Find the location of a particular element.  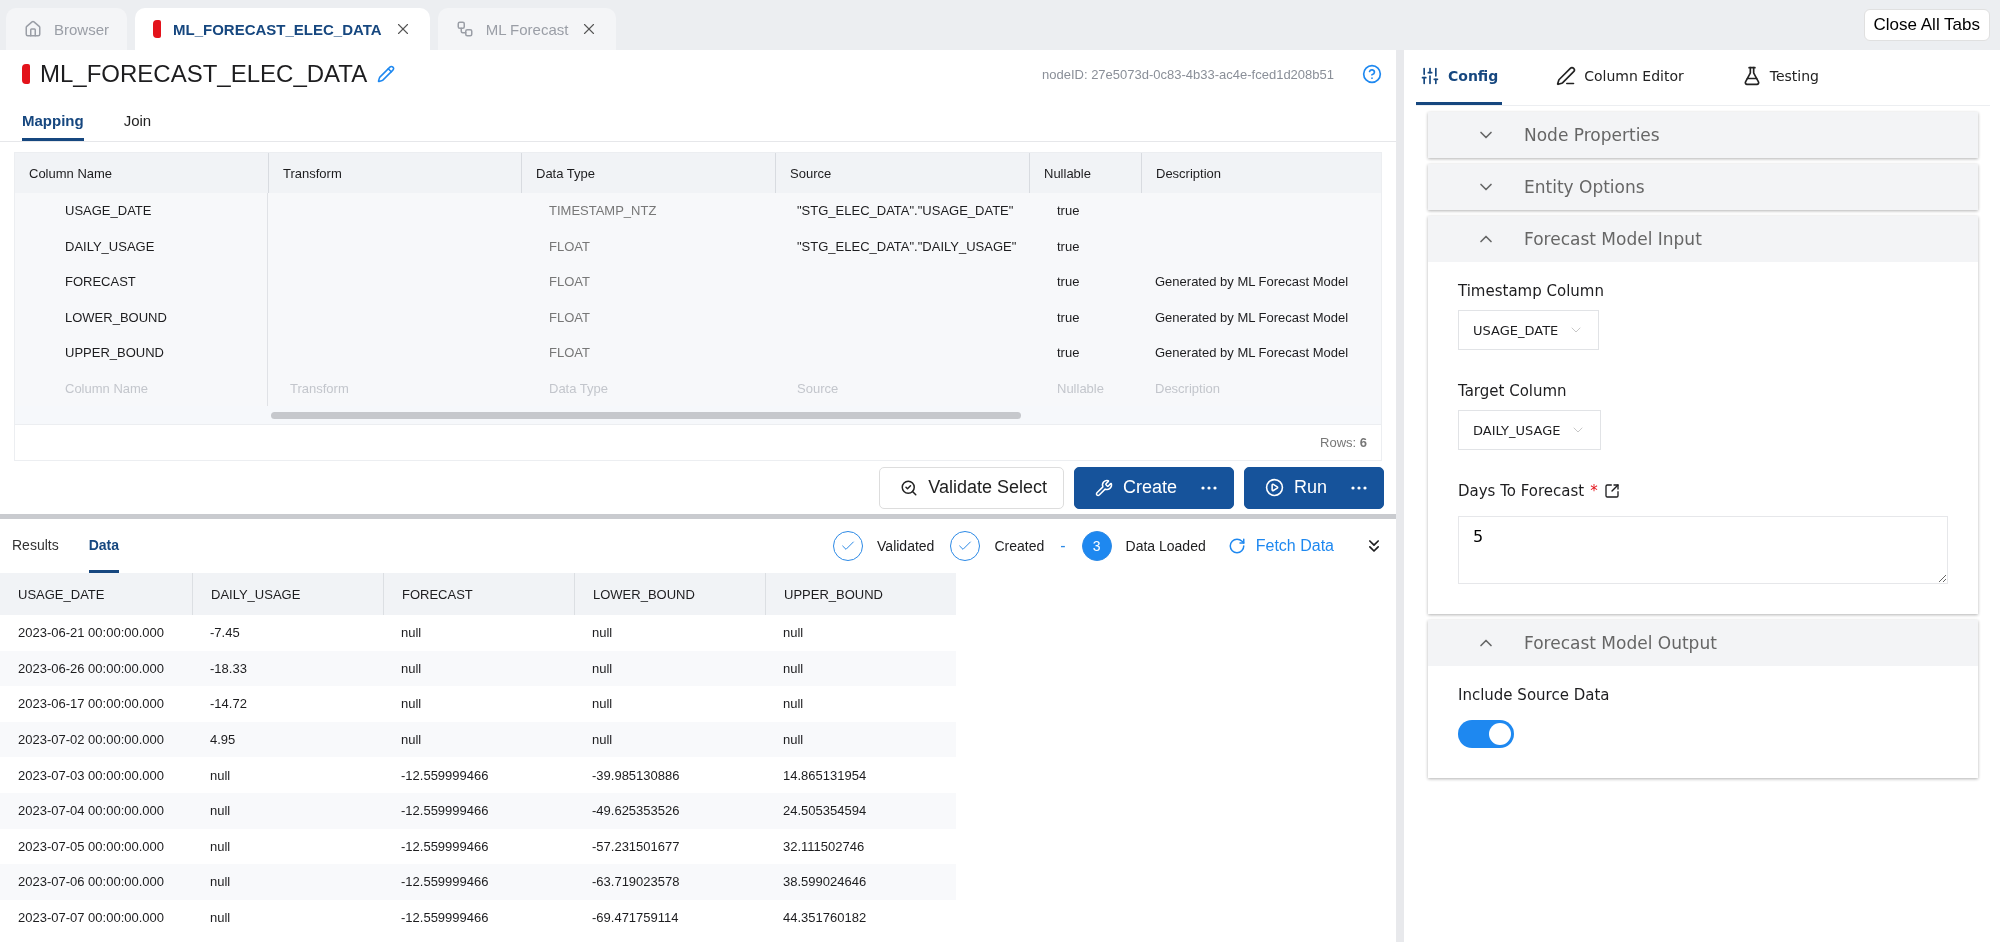

wrench-icon is located at coordinates (1104, 487).